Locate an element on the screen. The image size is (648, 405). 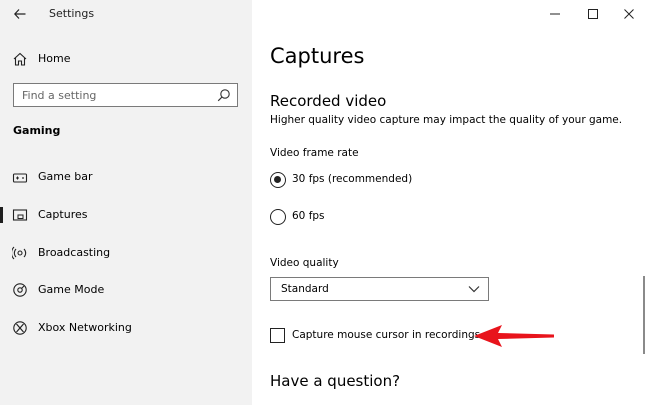
minimize-button is located at coordinates (555, 14).